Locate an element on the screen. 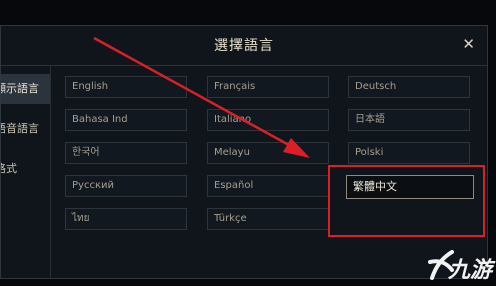 Image resolution: width=496 pixels, height=286 pixels. dialog-title-bar: 選擇語言 ✕ is located at coordinates (244, 46).